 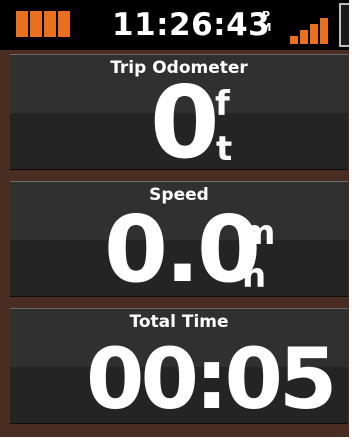 I want to click on field-value: 0, so click(x=185, y=117).